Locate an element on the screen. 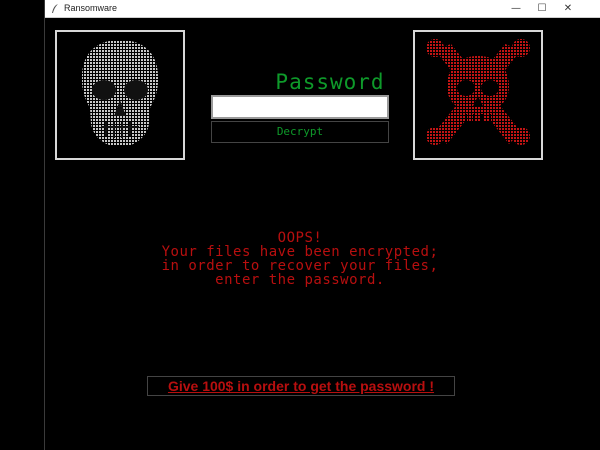 The height and width of the screenshot is (450, 600). maximize-button: ☐ is located at coordinates (542, 8).